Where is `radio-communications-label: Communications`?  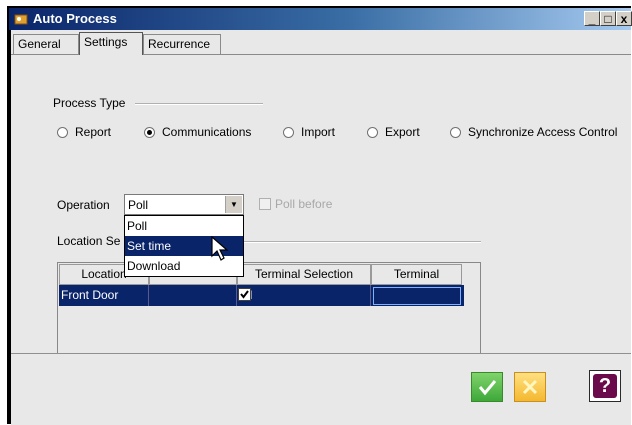 radio-communications-label: Communications is located at coordinates (207, 132).